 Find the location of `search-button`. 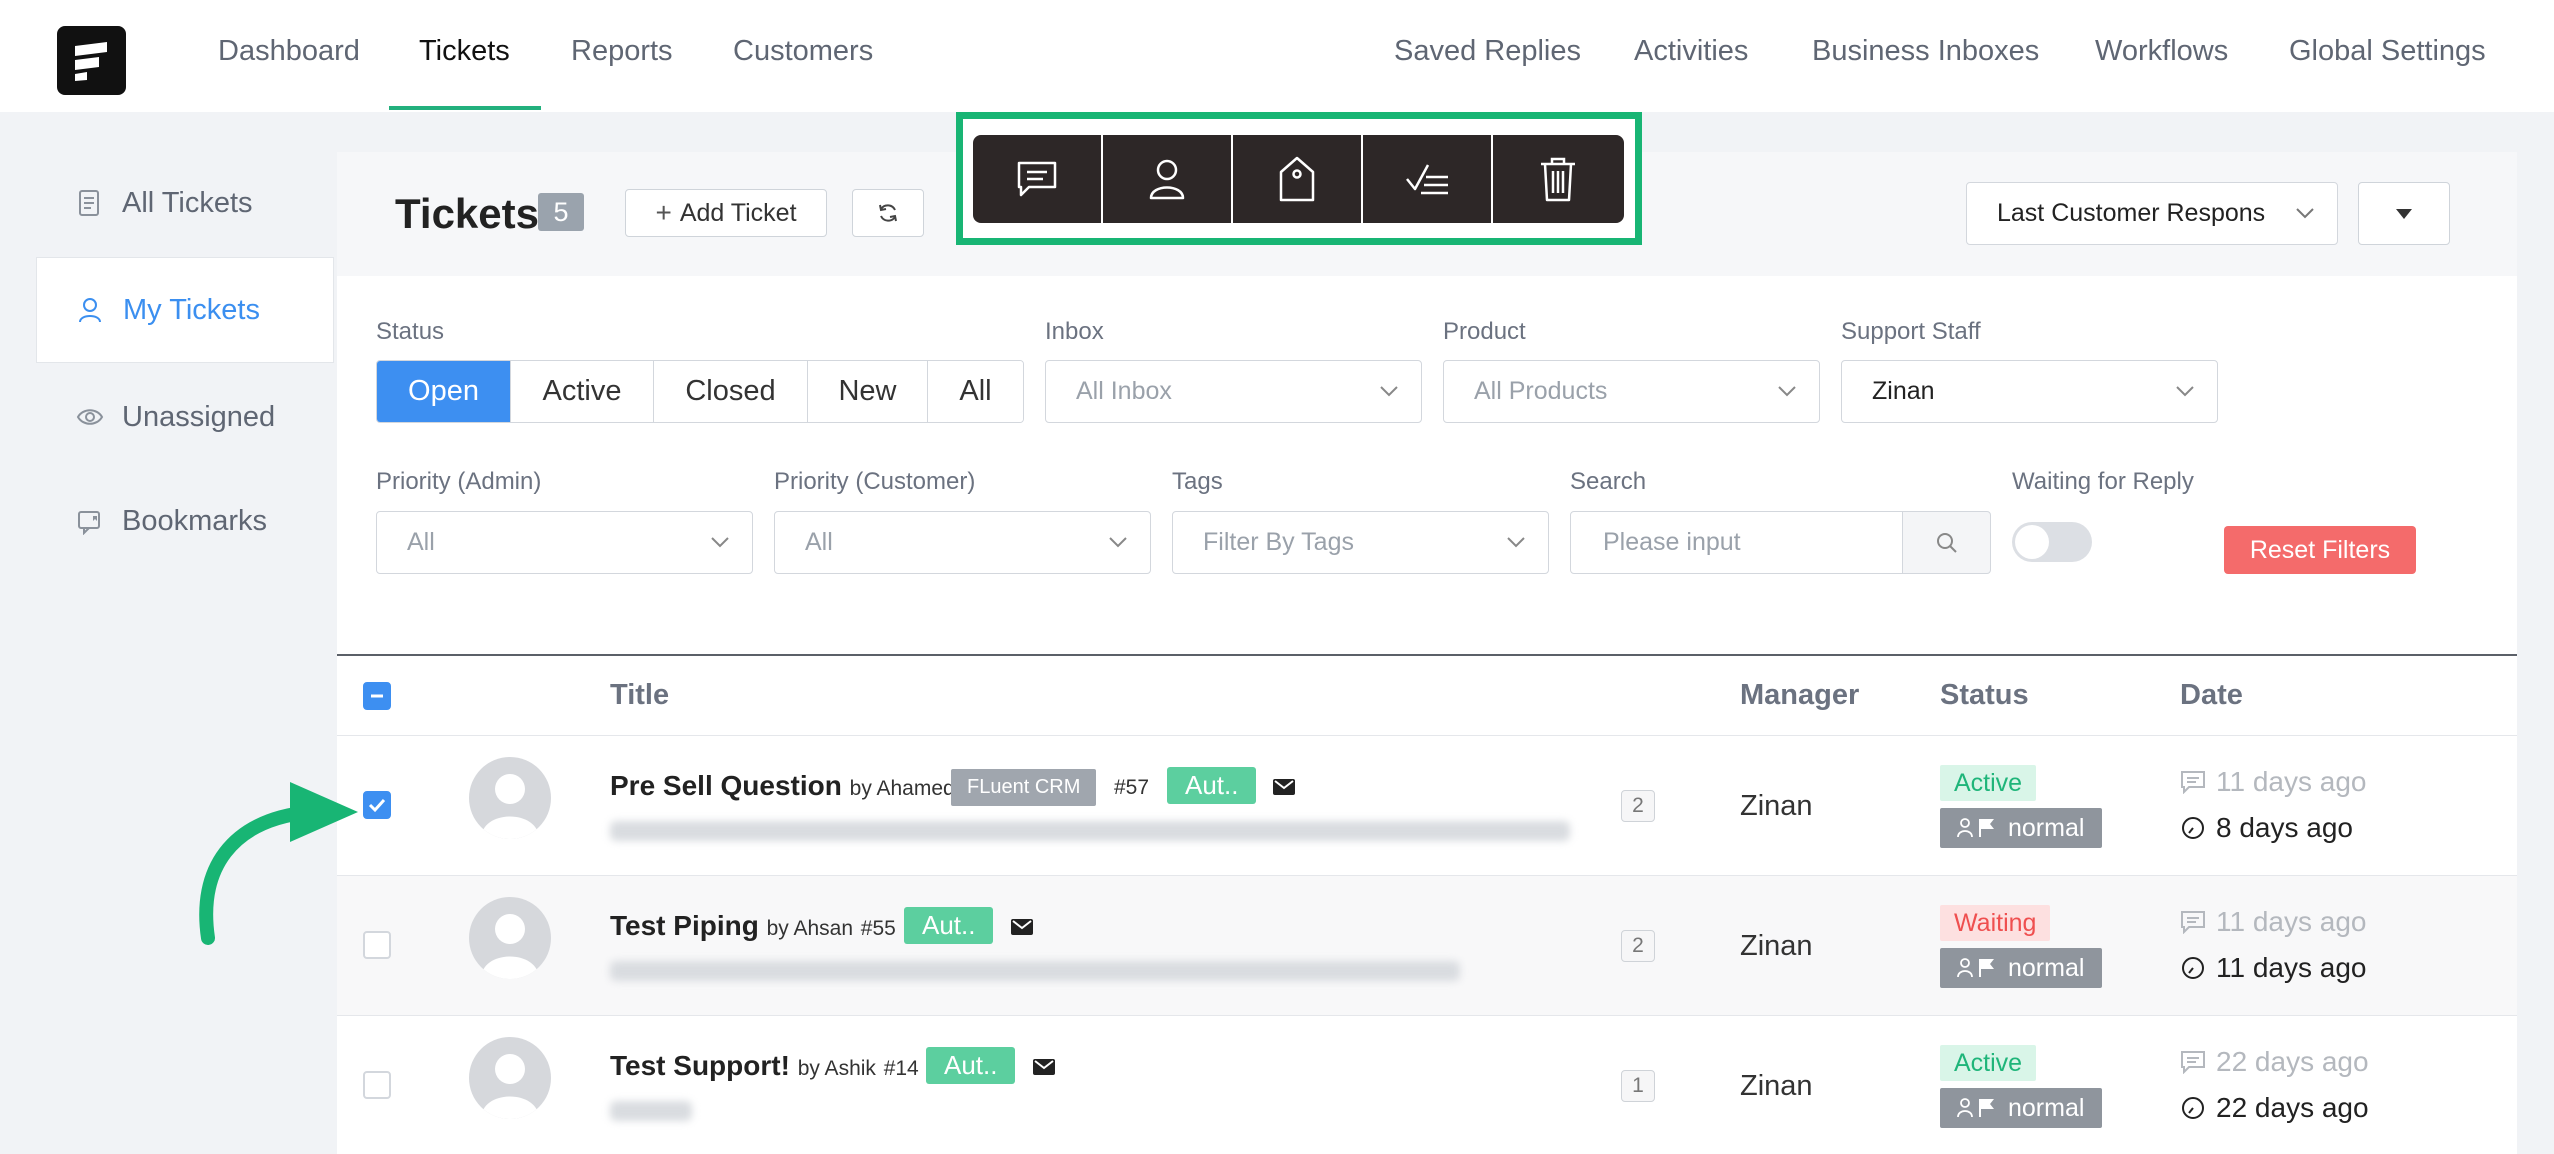

search-button is located at coordinates (1946, 542).